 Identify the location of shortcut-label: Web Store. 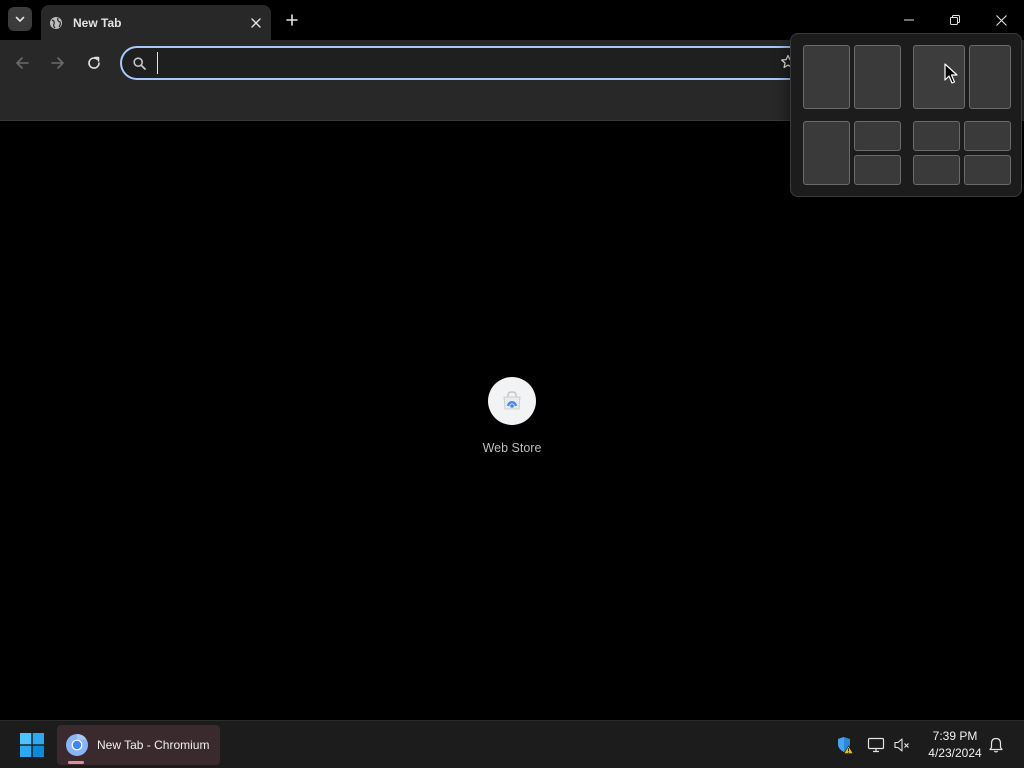
(512, 448).